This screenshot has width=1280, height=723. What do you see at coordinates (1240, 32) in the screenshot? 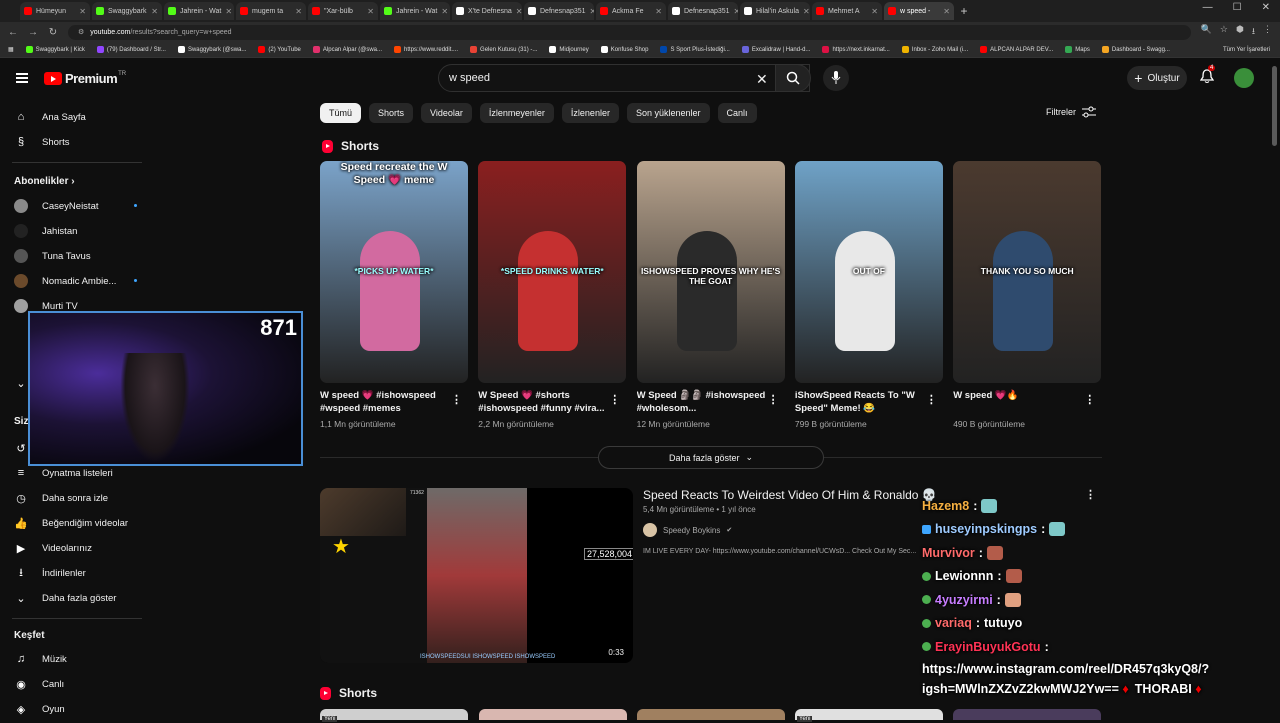
I see `extension-icon: ⬢` at bounding box center [1240, 32].